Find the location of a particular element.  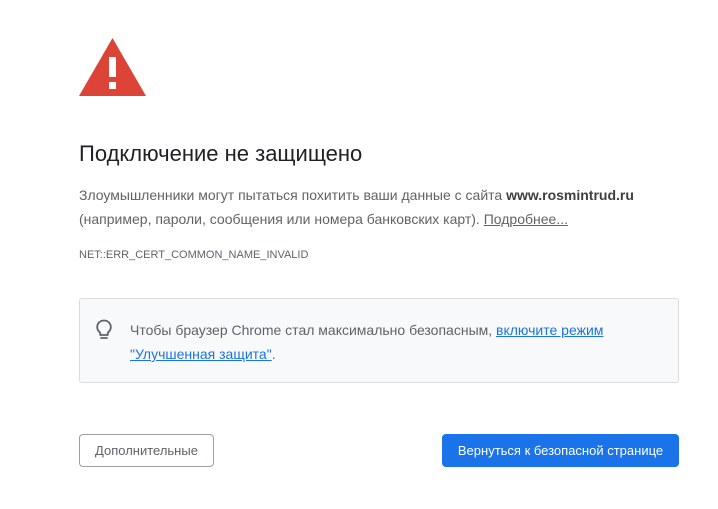

warning-triangle-icon is located at coordinates (112, 67).